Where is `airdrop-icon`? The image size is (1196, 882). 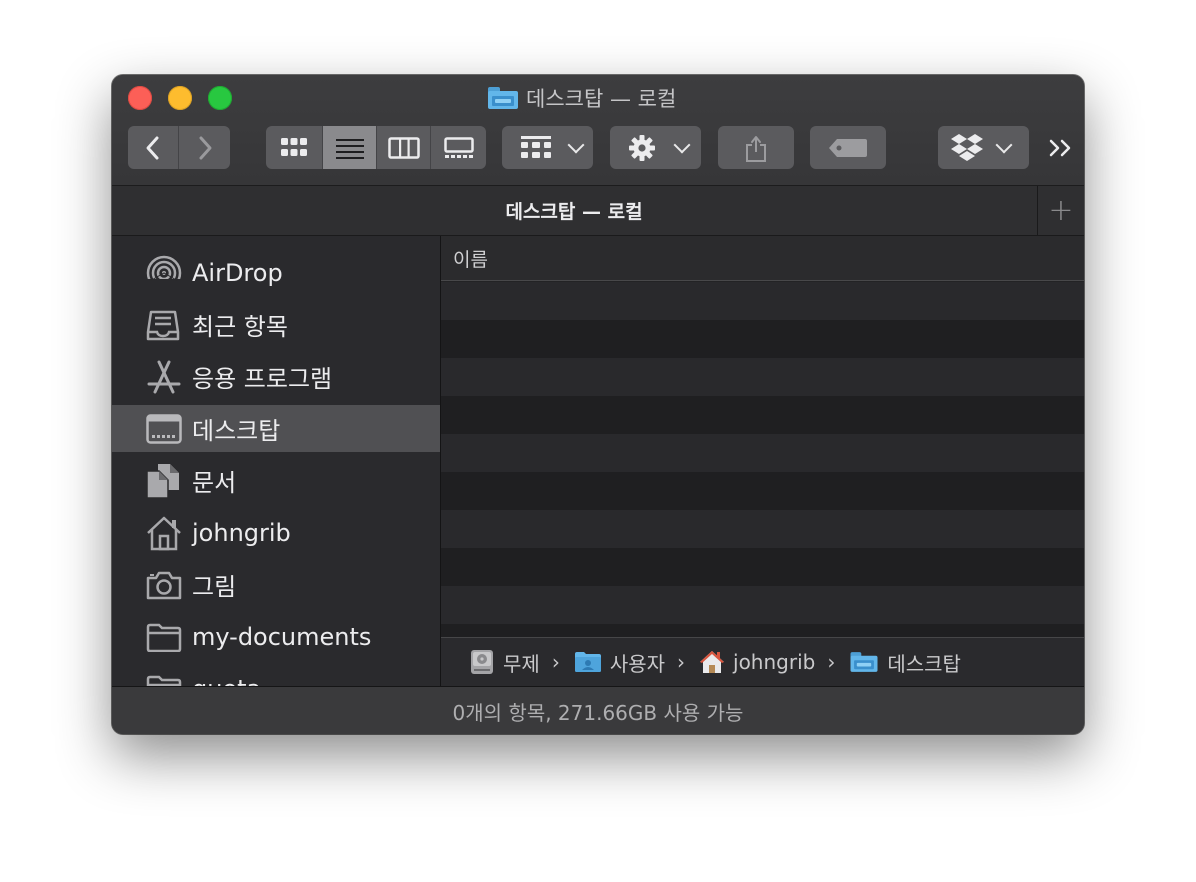
airdrop-icon is located at coordinates (165, 273).